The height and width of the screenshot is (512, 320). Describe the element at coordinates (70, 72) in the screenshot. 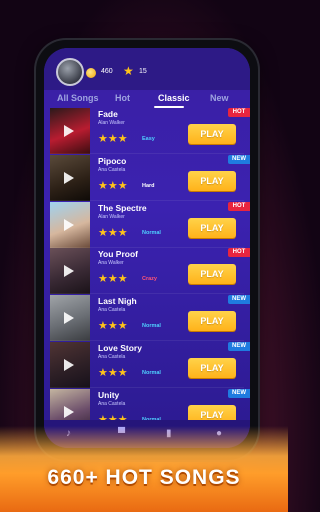

I see `avatar` at that location.